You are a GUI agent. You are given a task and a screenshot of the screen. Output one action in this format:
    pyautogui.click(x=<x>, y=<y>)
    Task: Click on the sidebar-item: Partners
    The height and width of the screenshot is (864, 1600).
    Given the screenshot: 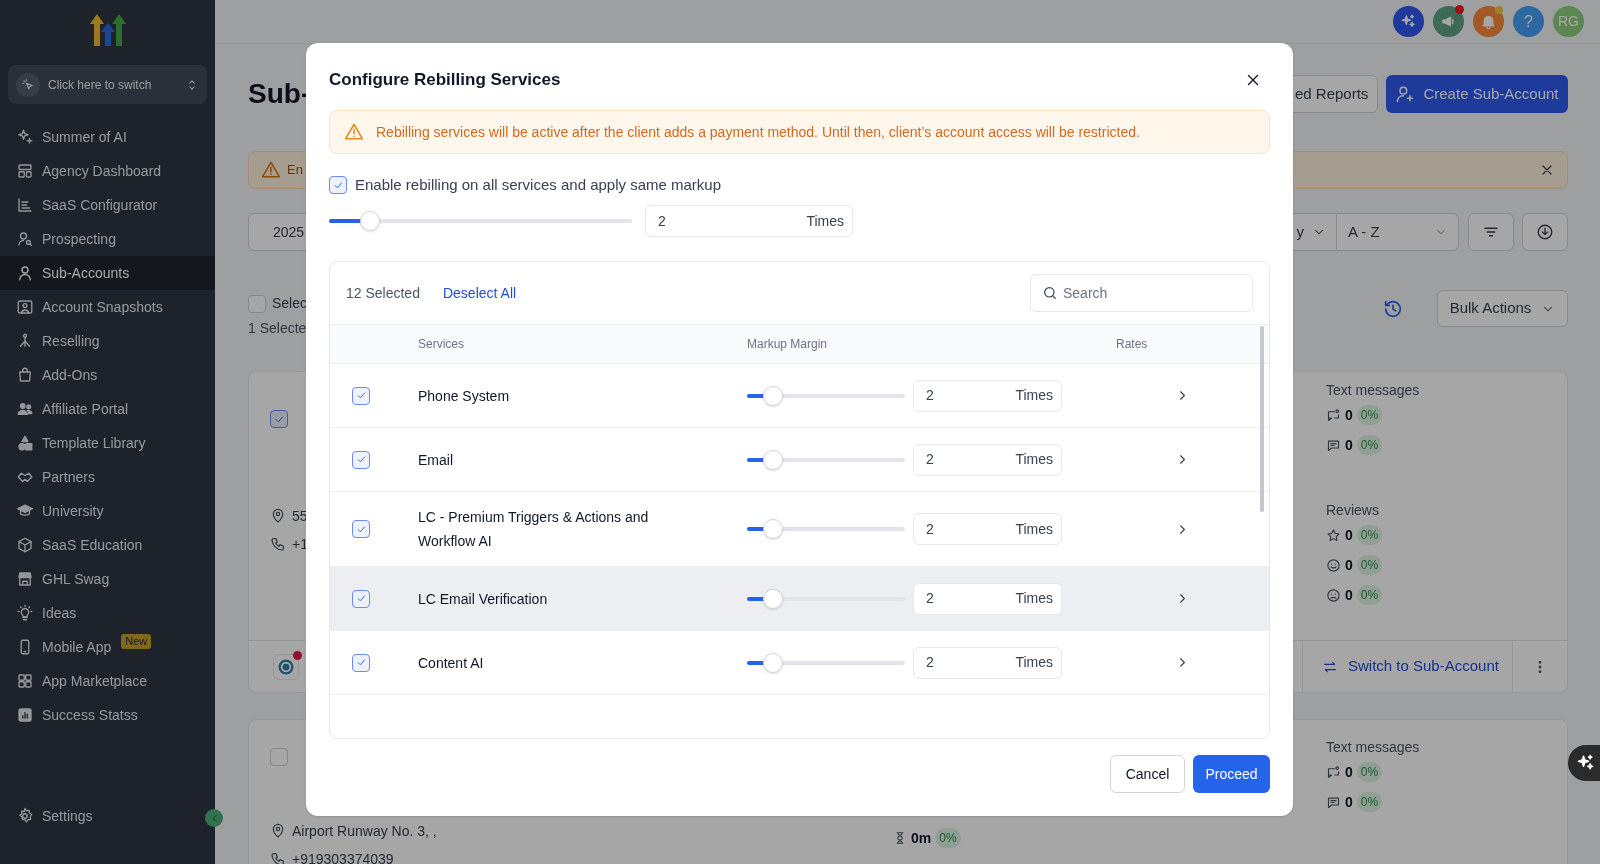 What is the action you would take?
    pyautogui.click(x=107, y=477)
    